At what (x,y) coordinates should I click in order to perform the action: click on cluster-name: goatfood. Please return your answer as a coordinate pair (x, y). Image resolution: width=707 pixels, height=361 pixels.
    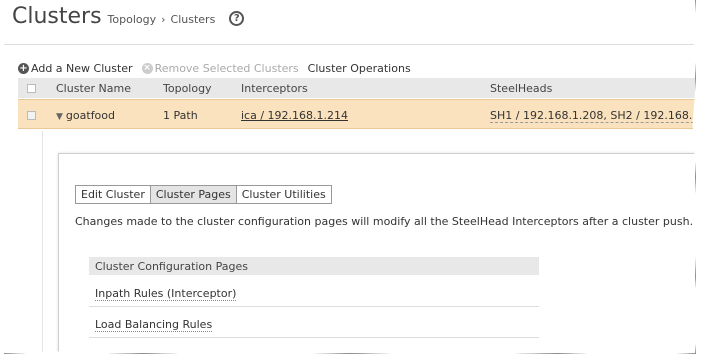
    Looking at the image, I should click on (90, 115).